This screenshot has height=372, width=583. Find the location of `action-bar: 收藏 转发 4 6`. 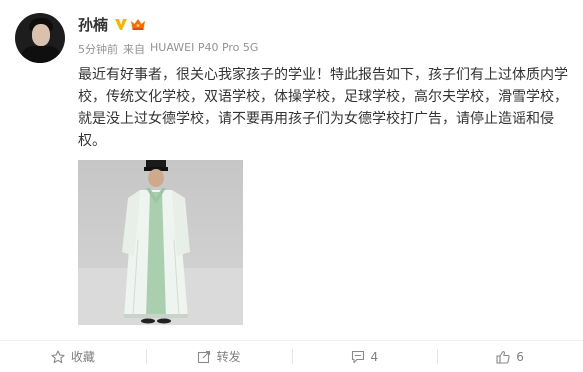

action-bar: 收藏 转发 4 6 is located at coordinates (291, 356).